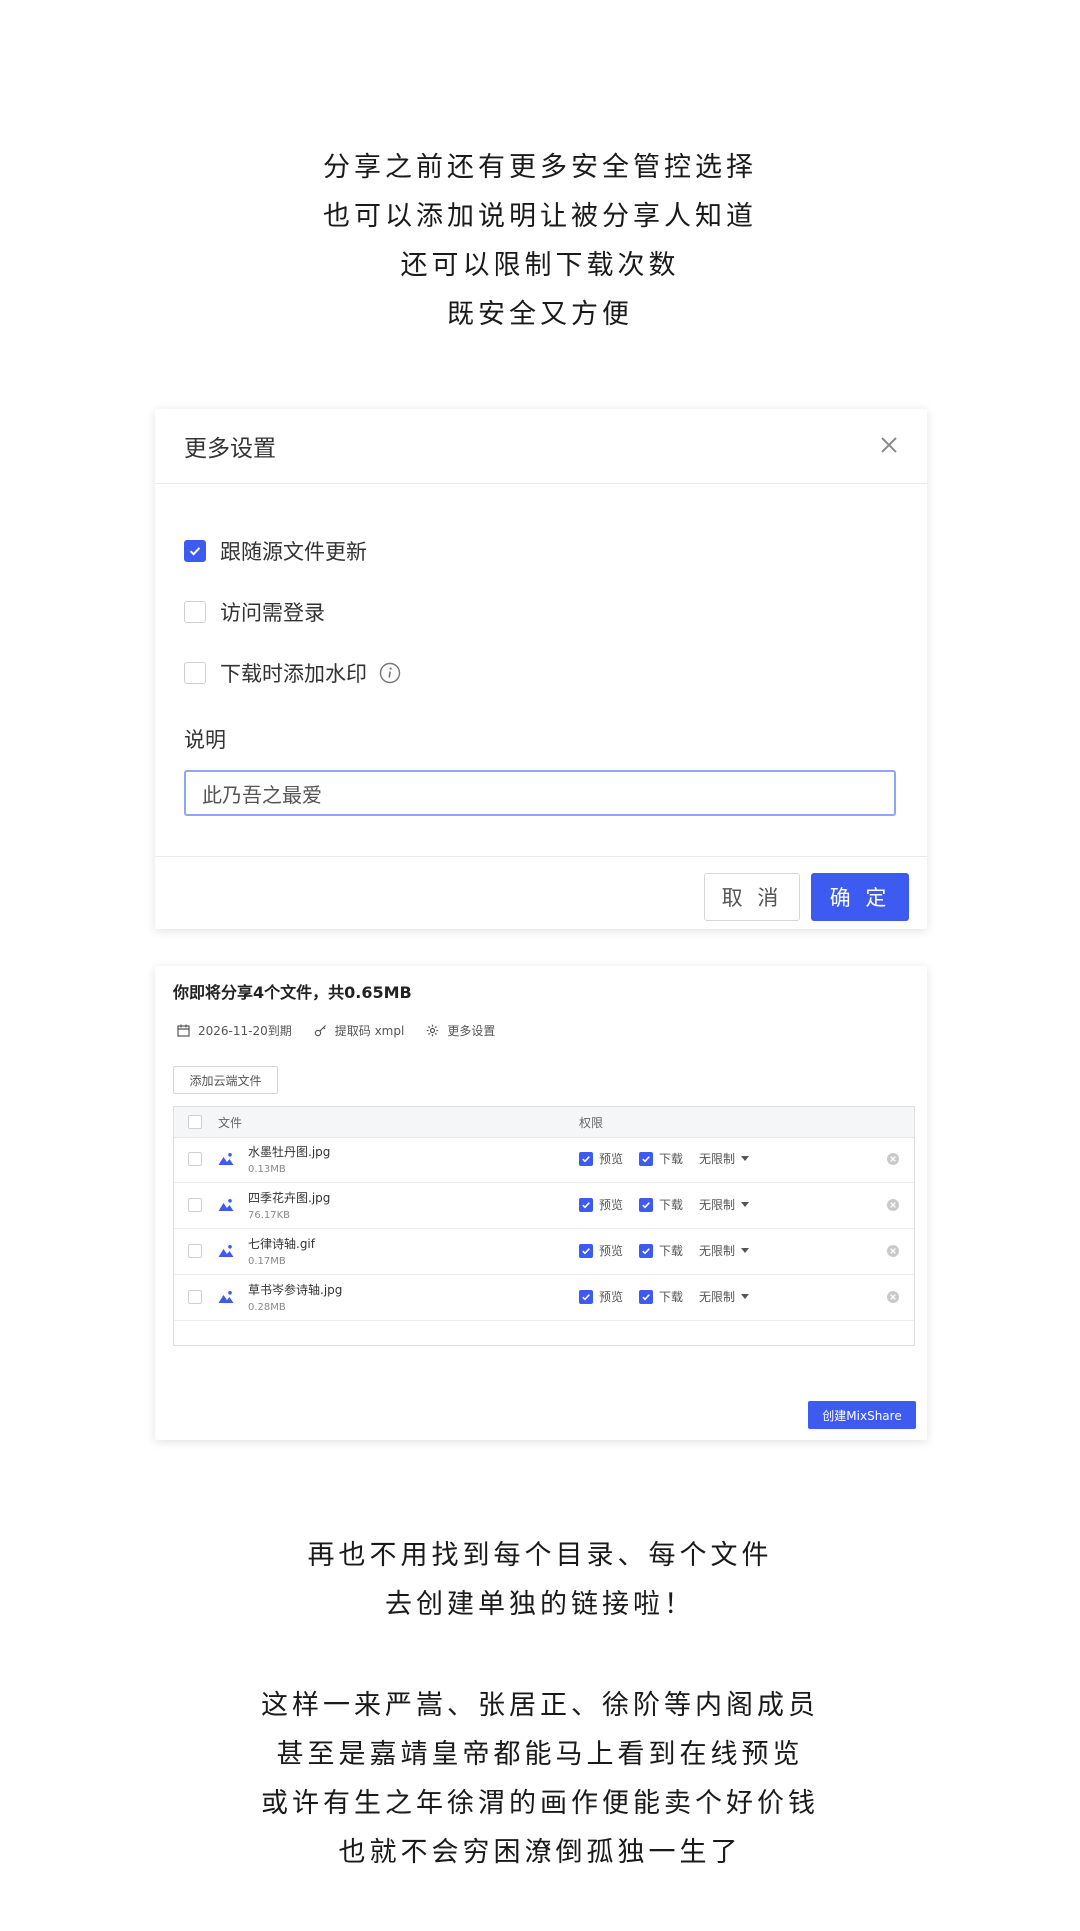 This screenshot has height=1931, width=1080. Describe the element at coordinates (245, 1031) in the screenshot. I see `expiry-text: 2026-11-20到期` at that location.